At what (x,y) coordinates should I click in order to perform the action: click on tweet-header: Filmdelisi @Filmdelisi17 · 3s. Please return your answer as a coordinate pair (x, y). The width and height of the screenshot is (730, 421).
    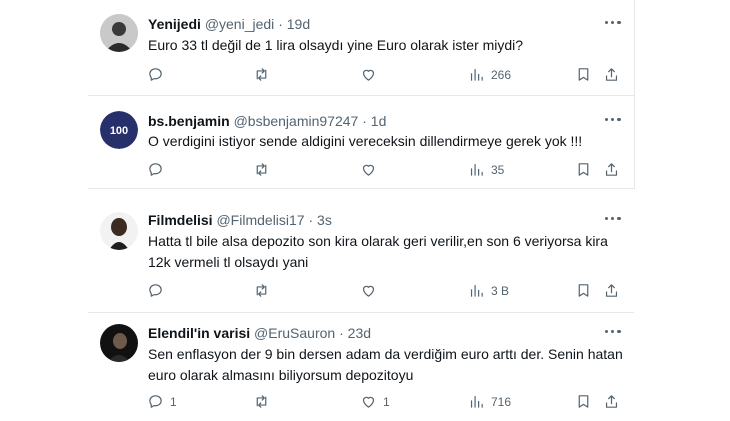
    Looking at the image, I should click on (240, 220).